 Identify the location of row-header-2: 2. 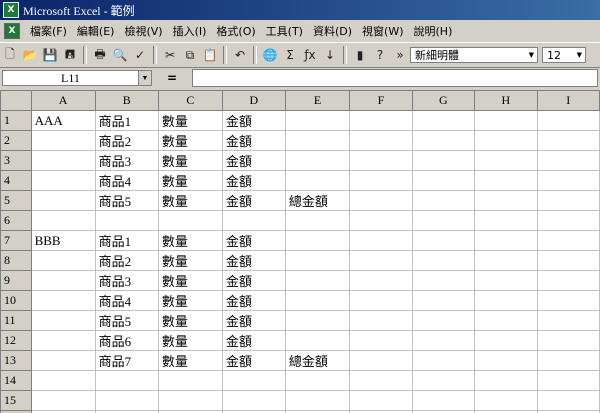
(16, 140).